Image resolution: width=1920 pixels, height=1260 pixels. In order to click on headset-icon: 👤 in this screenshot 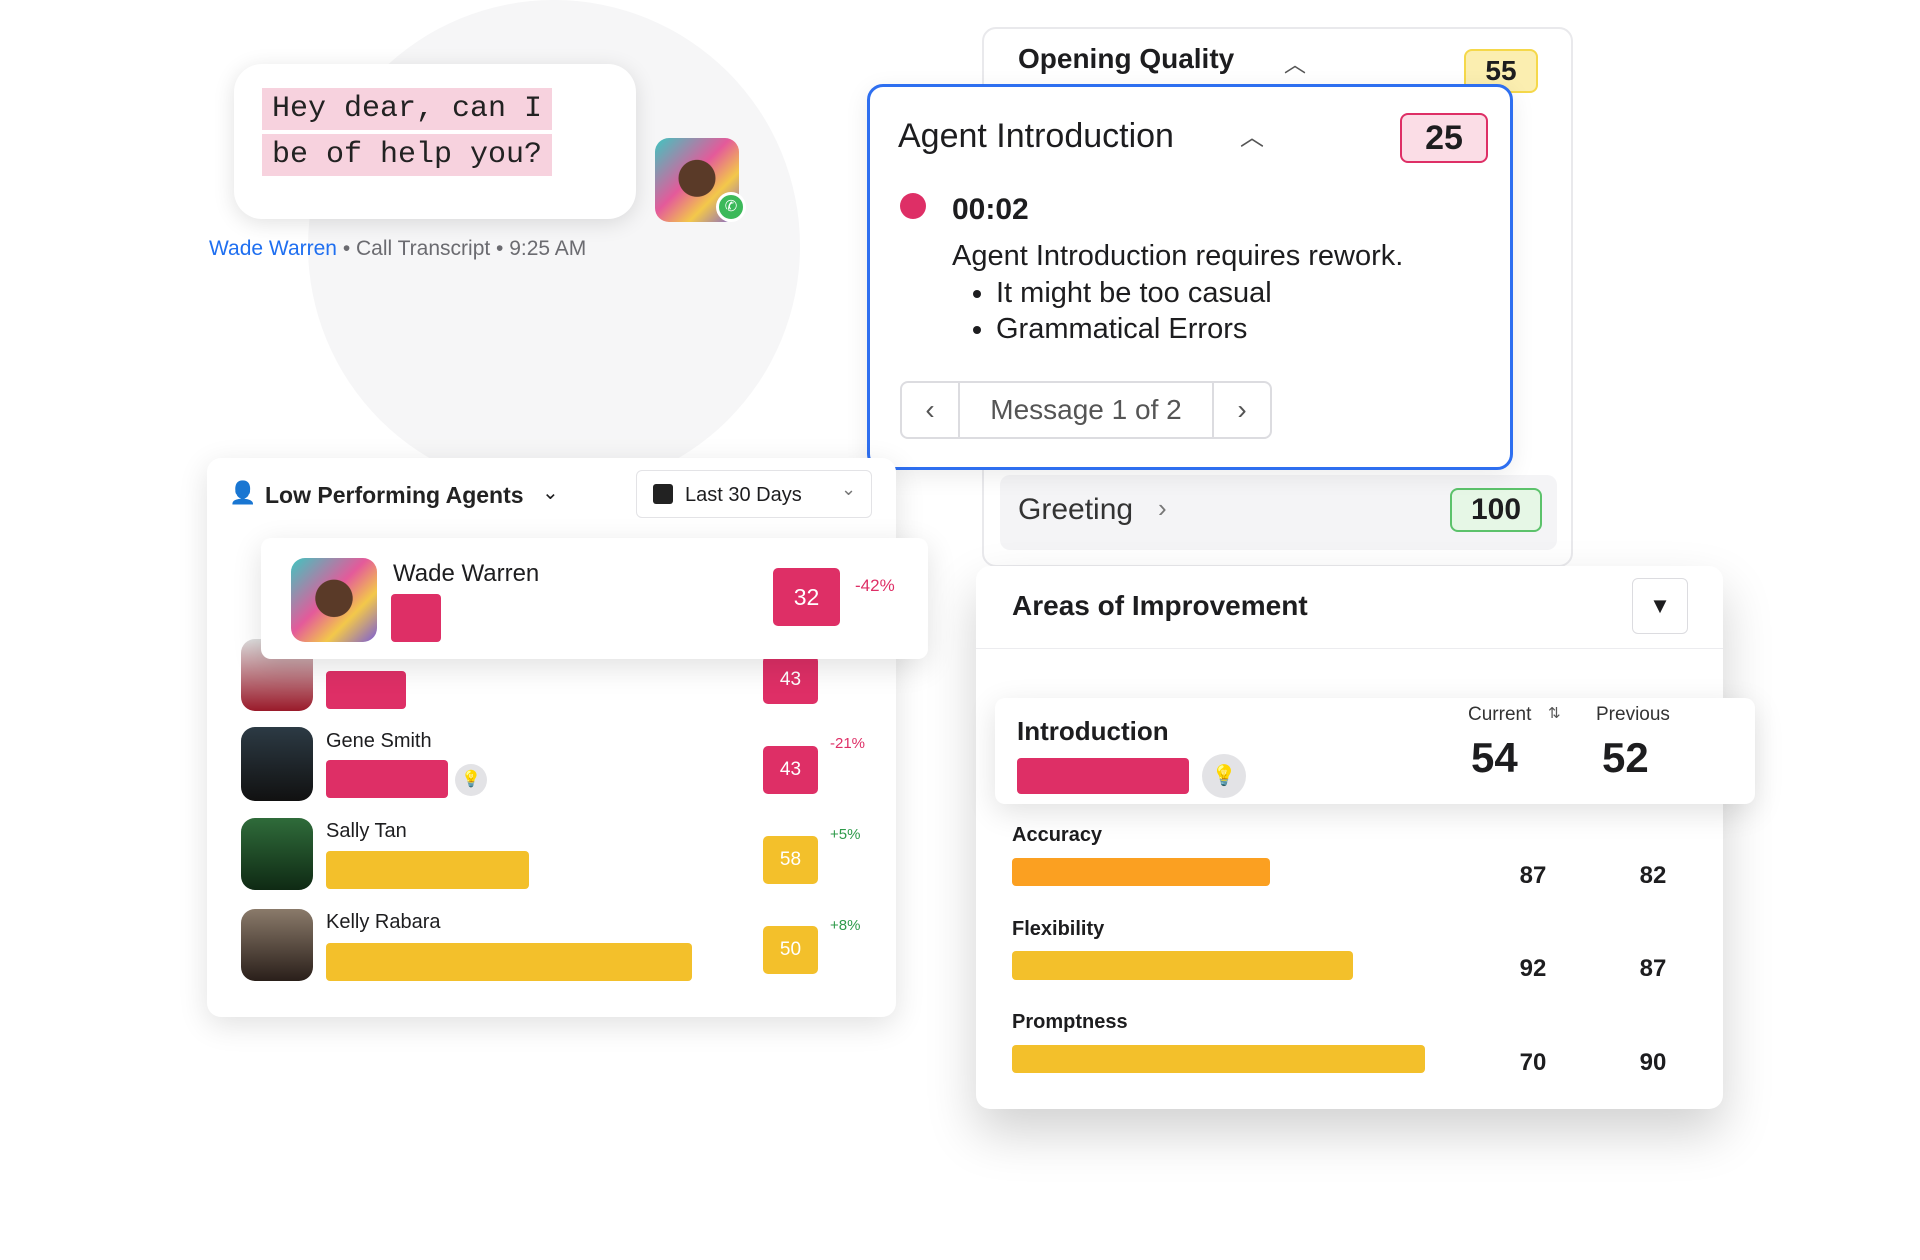, I will do `click(243, 492)`.